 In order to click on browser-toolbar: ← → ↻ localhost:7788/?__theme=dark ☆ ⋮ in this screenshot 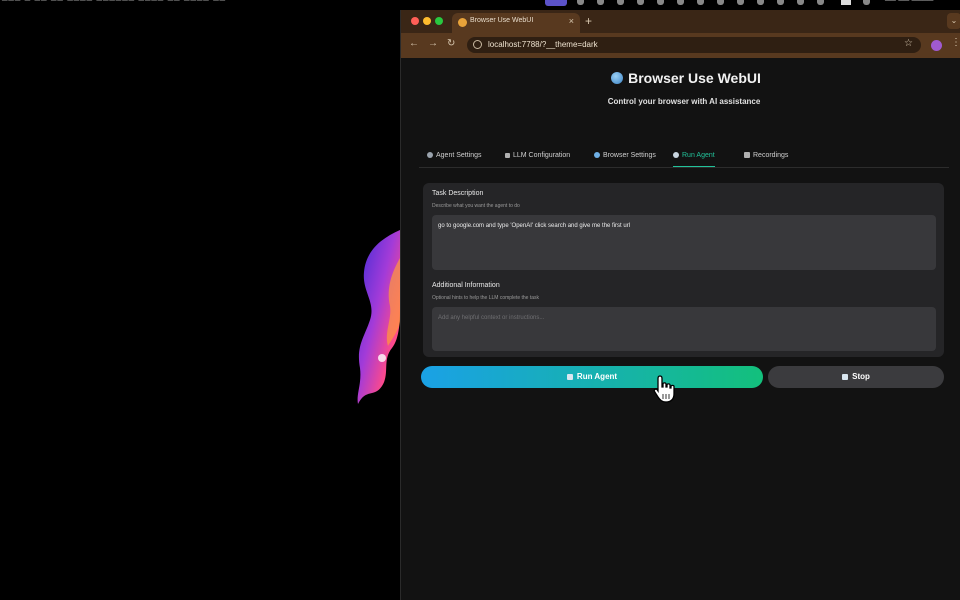, I will do `click(680, 45)`.